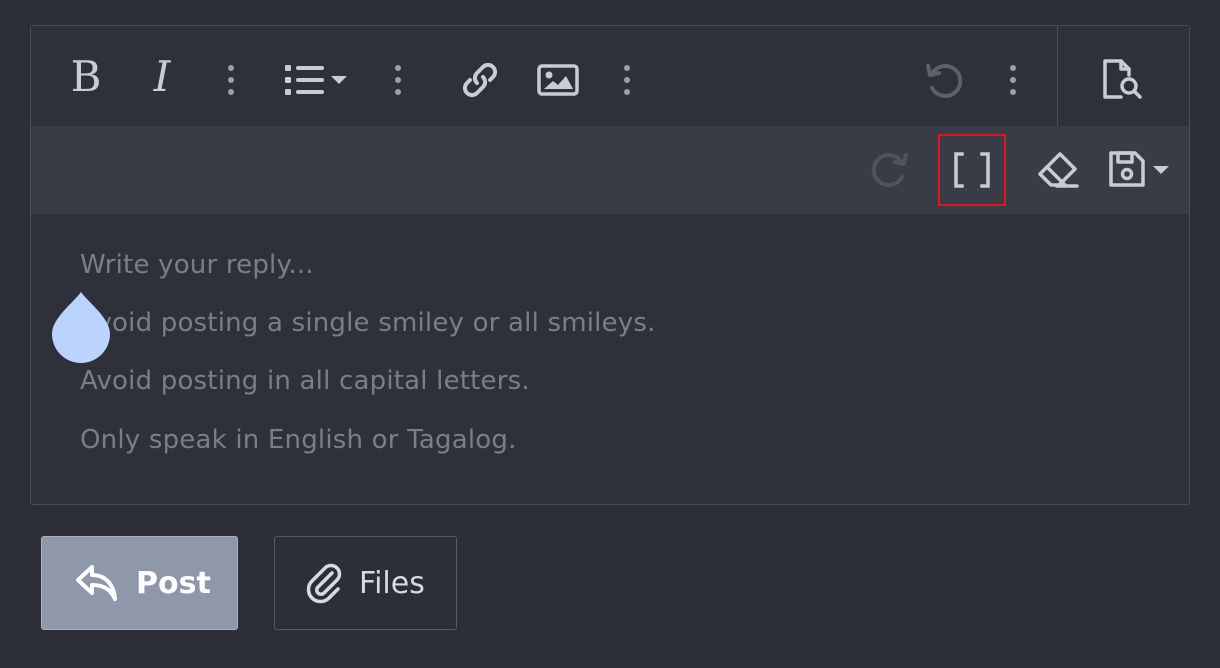 The height and width of the screenshot is (668, 1220). What do you see at coordinates (324, 583) in the screenshot?
I see `paperclip-icon` at bounding box center [324, 583].